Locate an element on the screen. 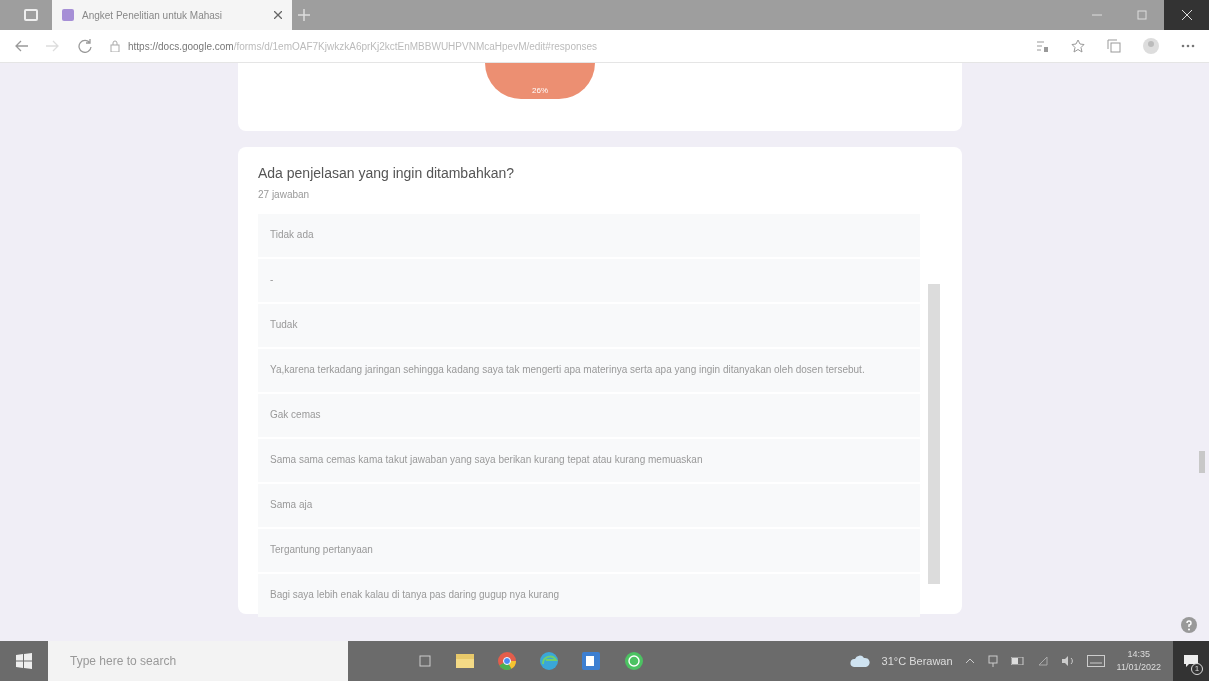 The height and width of the screenshot is (681, 1209). network-icon is located at coordinates (992, 661).